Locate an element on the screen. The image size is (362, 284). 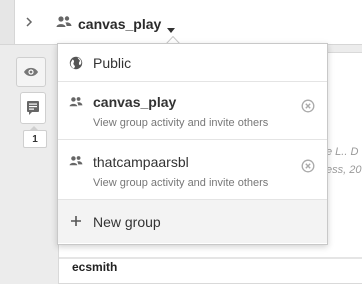
new-page-note-button is located at coordinates (33, 108).